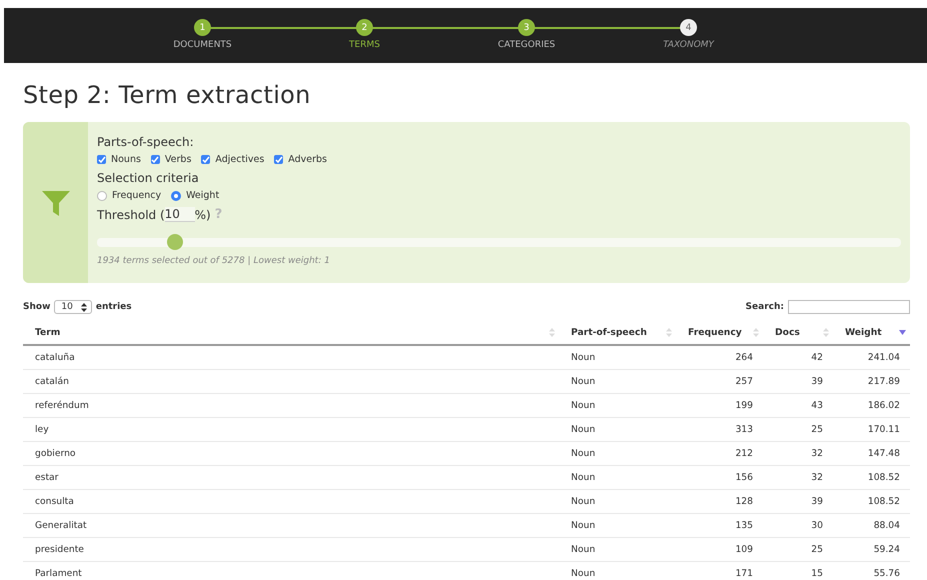 The height and width of the screenshot is (580, 927). I want to click on table-cell: 55.76, so click(871, 571).